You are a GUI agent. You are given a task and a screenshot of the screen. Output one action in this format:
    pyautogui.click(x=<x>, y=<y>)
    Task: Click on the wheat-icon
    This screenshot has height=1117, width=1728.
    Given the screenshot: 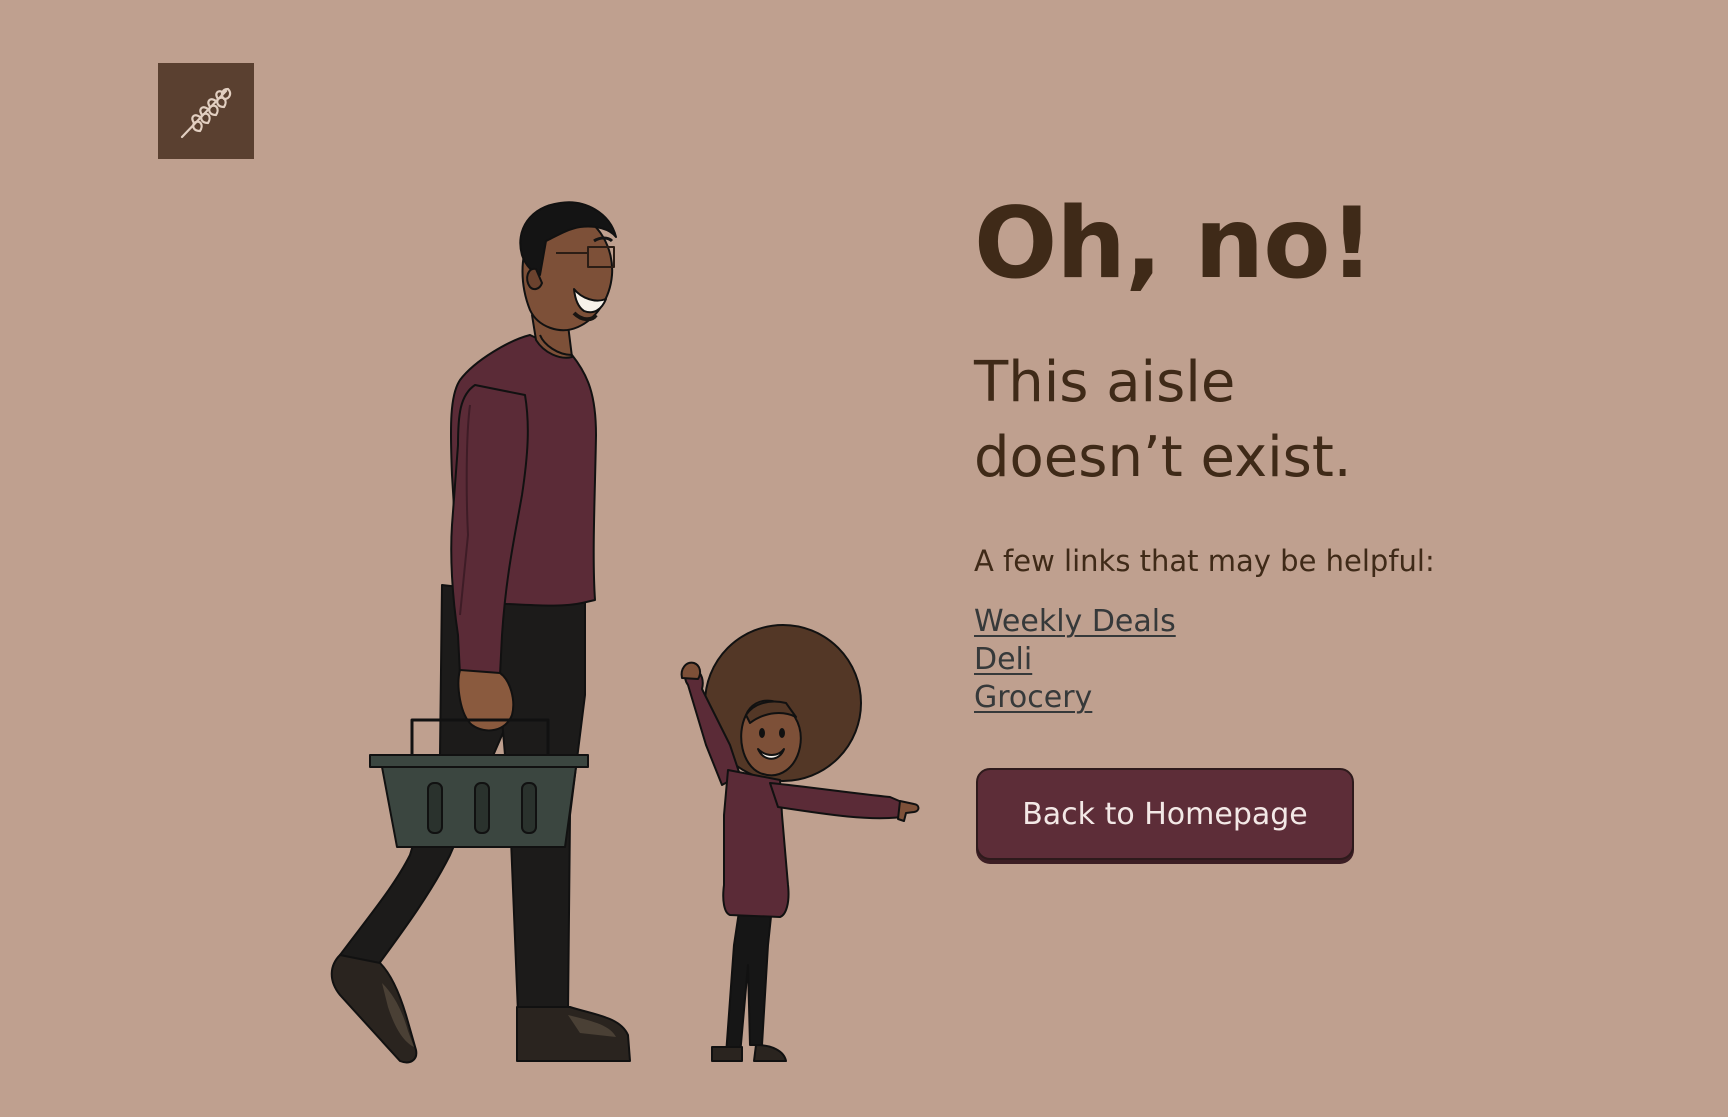 What is the action you would take?
    pyautogui.click(x=206, y=113)
    